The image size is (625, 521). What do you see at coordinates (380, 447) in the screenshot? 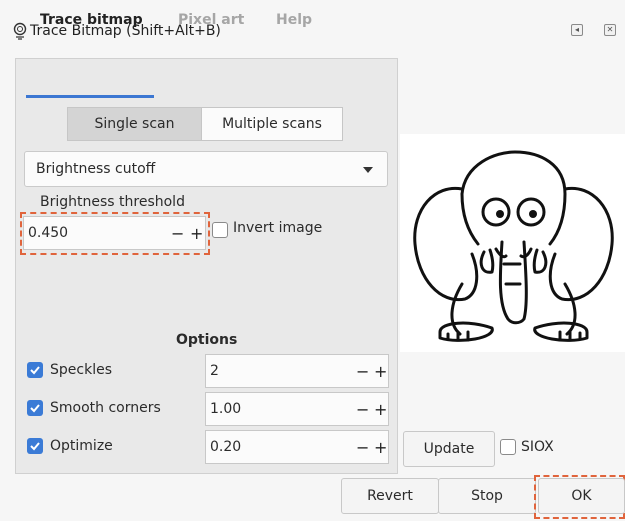
I see `increment-optimize-button: +` at bounding box center [380, 447].